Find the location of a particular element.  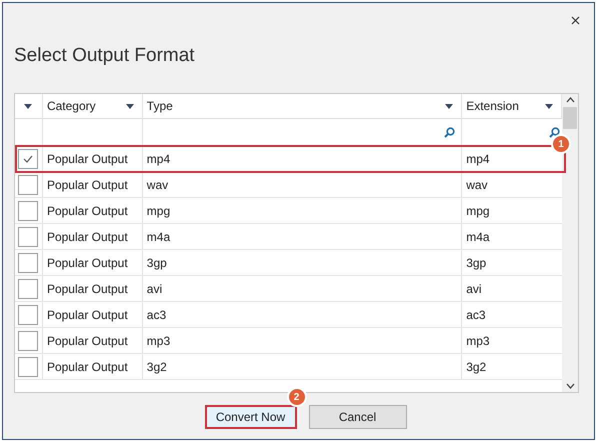

dialog-button: Cancel is located at coordinates (357, 417).